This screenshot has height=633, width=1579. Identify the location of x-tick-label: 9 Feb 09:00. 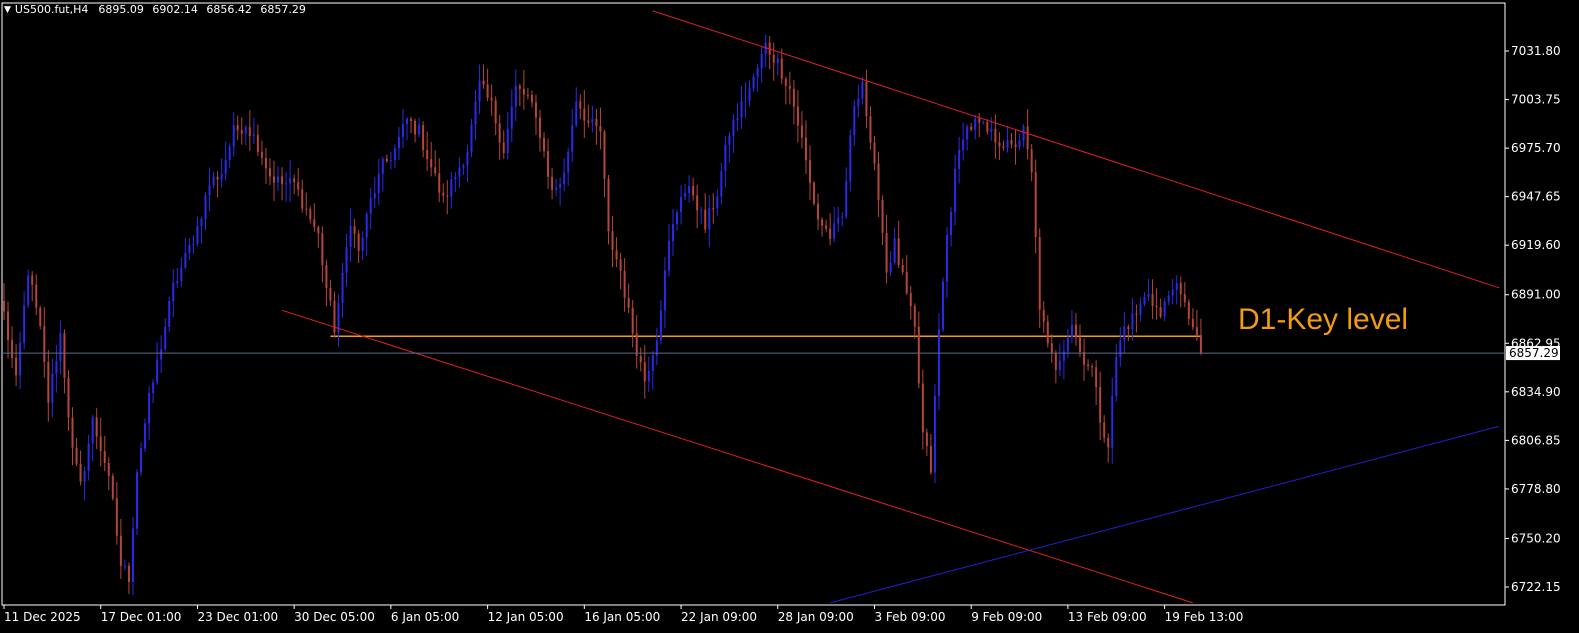
(1006, 617).